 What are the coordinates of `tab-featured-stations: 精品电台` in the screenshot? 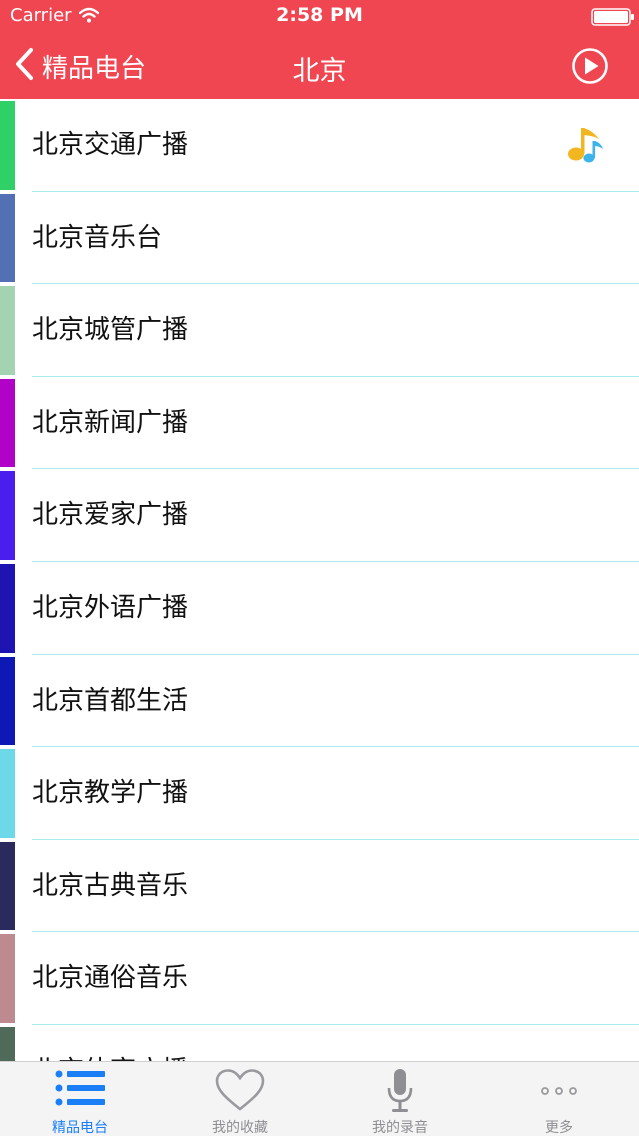 It's located at (80, 1099).